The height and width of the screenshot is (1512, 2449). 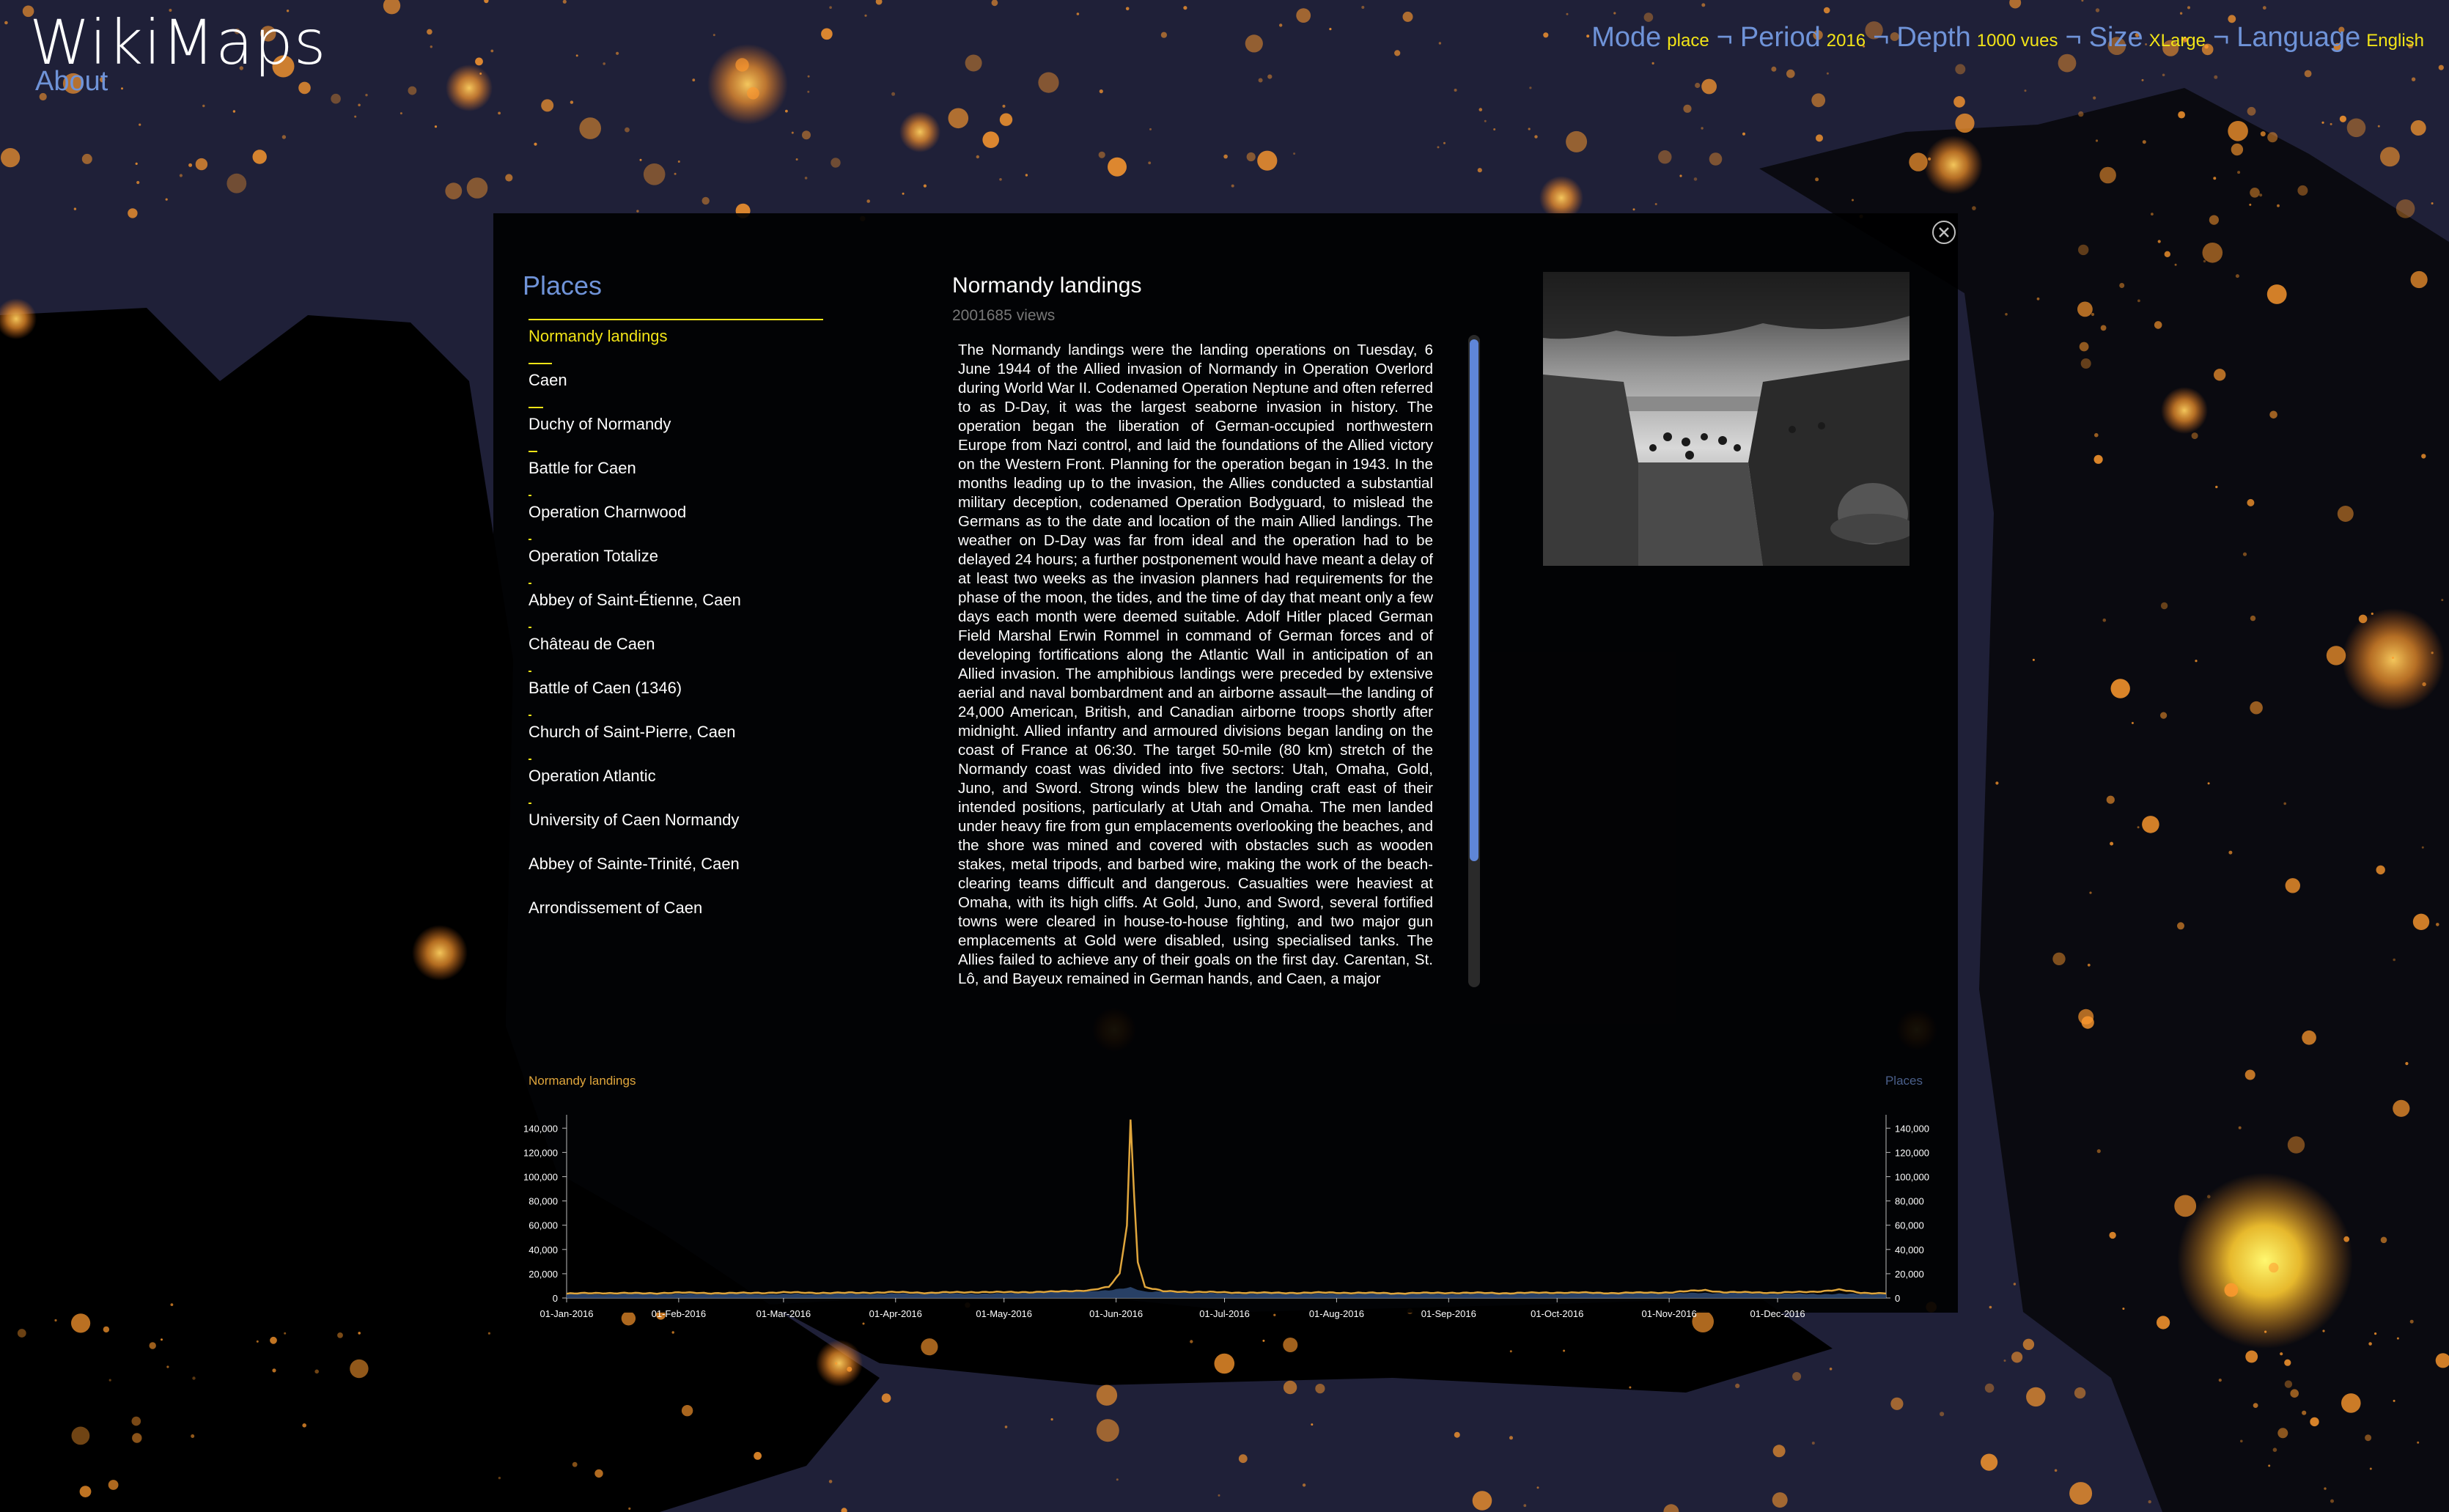 What do you see at coordinates (1726, 419) in the screenshot?
I see `article-photo` at bounding box center [1726, 419].